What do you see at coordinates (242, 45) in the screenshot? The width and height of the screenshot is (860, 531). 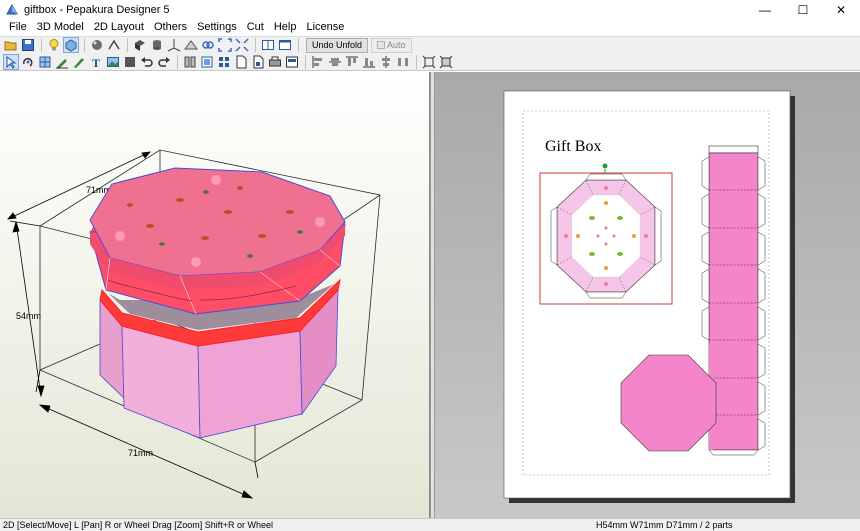 I see `expand-icon` at bounding box center [242, 45].